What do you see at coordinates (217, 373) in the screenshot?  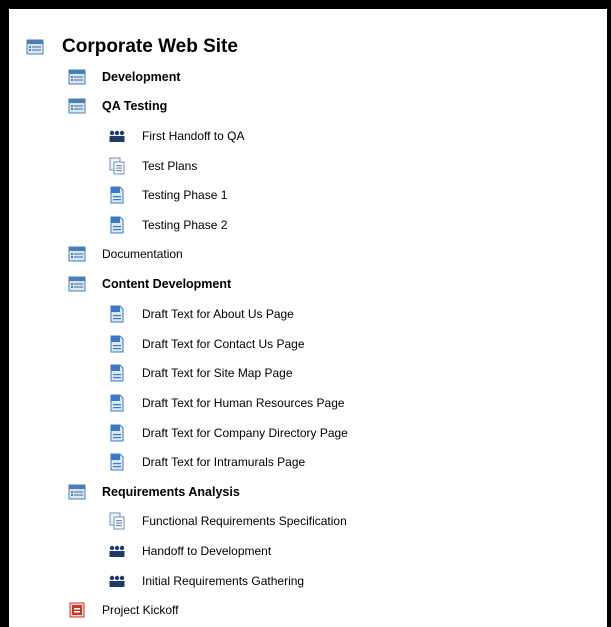 I see `tree-item-label: Draft Text for Site Map Page` at bounding box center [217, 373].